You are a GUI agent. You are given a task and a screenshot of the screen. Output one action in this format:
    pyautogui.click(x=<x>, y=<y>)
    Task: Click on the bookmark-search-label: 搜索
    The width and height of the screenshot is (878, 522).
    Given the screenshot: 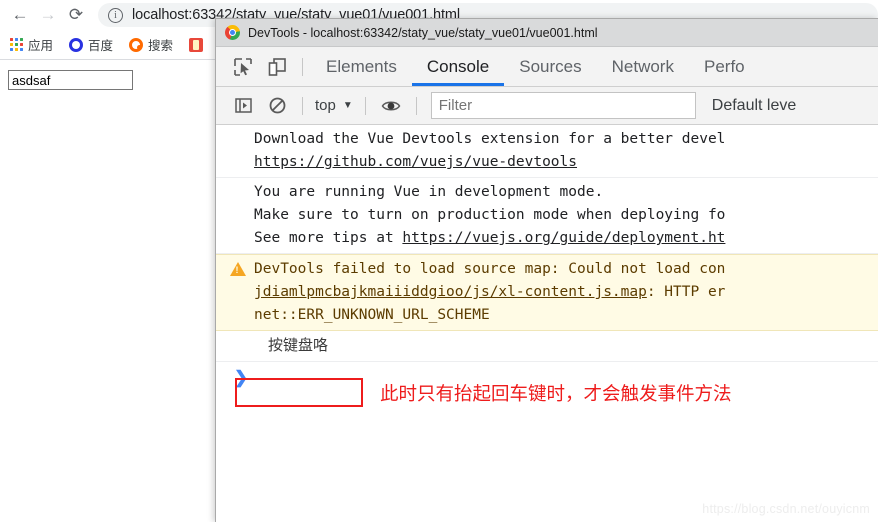 What is the action you would take?
    pyautogui.click(x=161, y=46)
    